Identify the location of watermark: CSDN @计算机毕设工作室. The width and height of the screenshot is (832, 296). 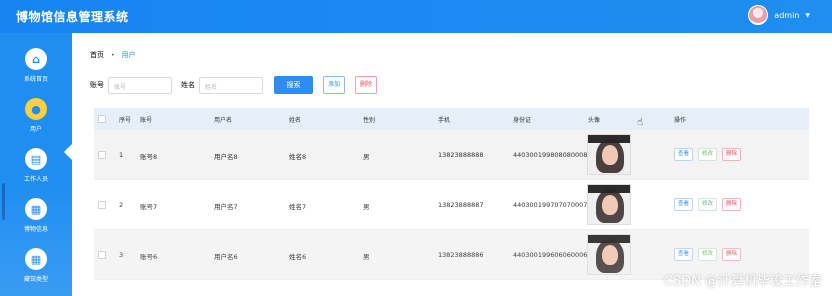
(742, 281).